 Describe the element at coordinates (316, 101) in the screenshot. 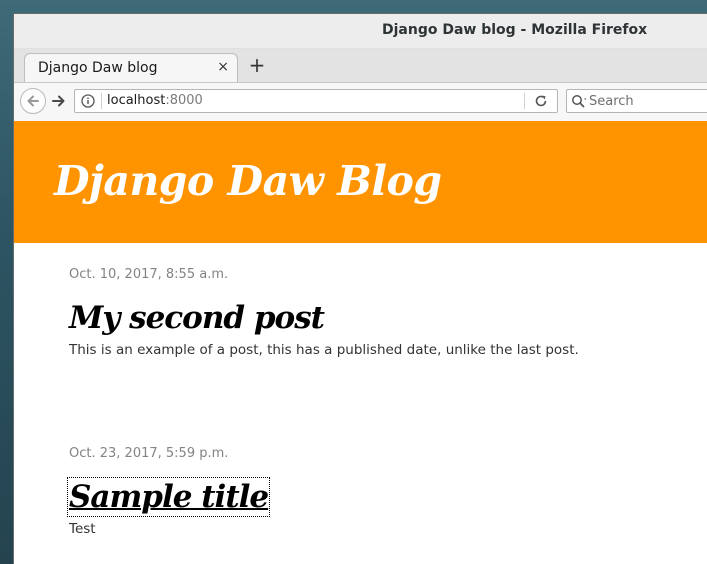

I see `url-bar: localhost:8000` at that location.